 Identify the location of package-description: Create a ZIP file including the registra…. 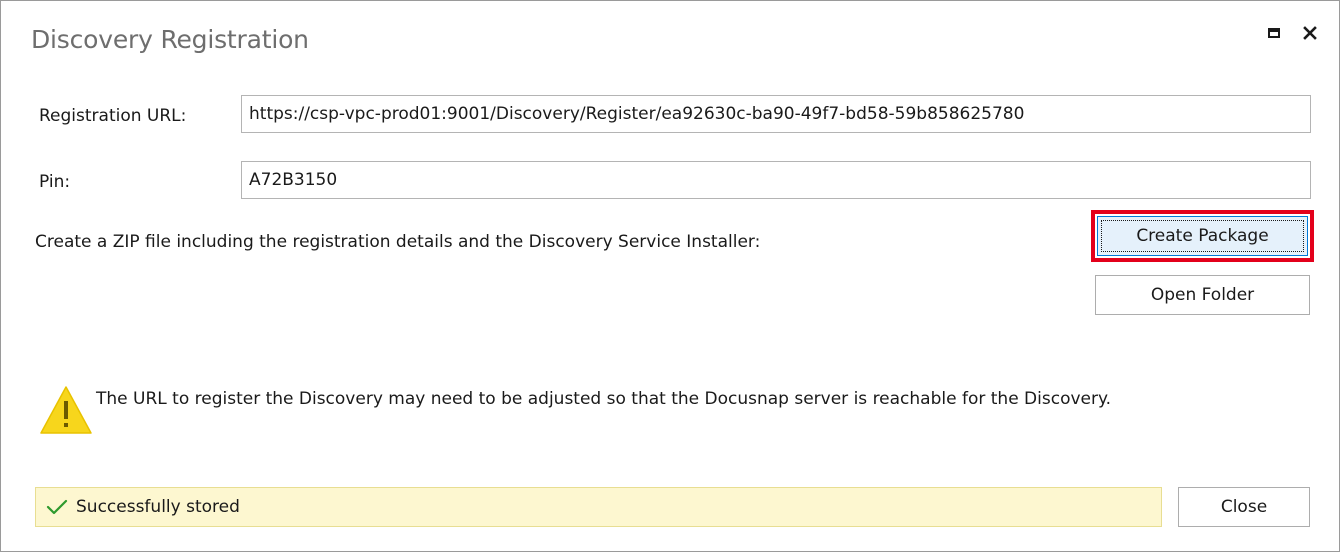
(398, 242).